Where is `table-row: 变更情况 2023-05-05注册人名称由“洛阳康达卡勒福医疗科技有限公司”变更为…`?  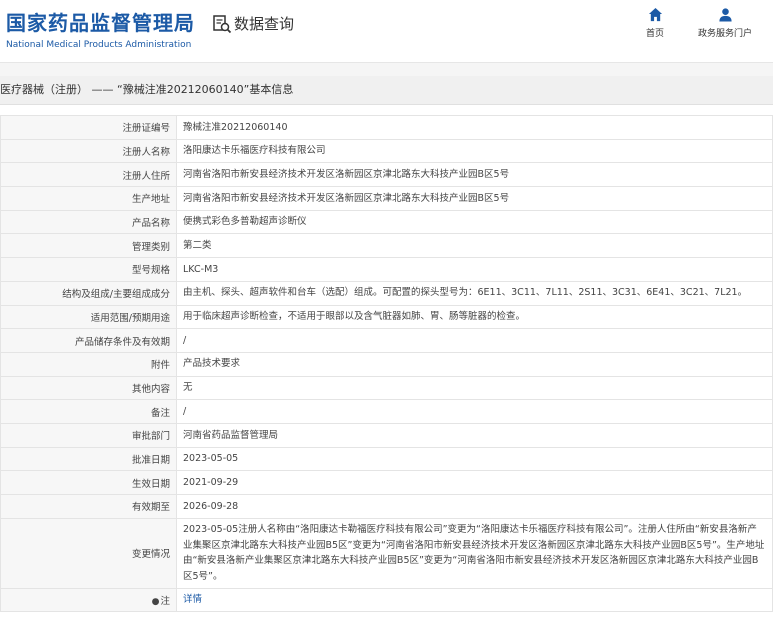
table-row: 变更情况 2023-05-05注册人名称由“洛阳康达卡勒福医疗科技有限公司”变更为… is located at coordinates (386, 553).